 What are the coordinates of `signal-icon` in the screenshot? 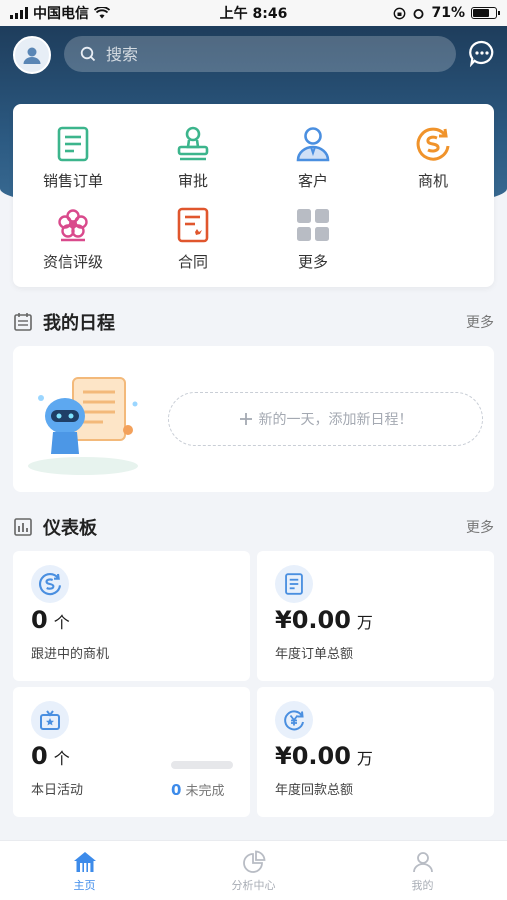 It's located at (19, 13).